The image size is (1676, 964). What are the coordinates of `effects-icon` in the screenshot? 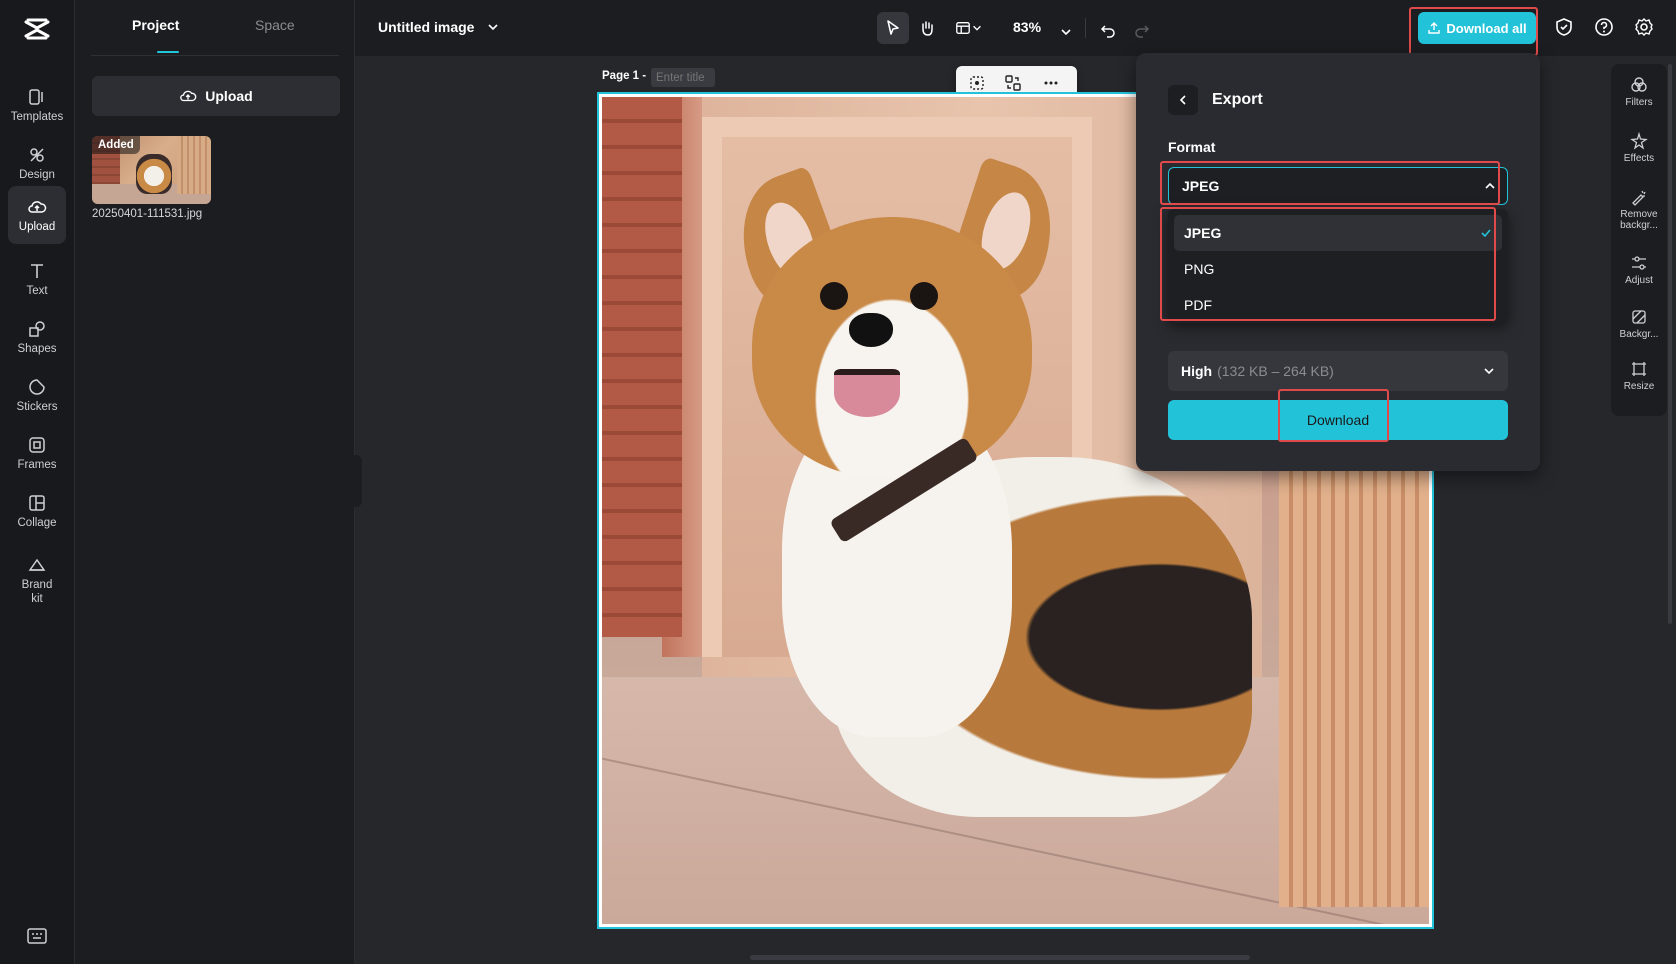 It's located at (1639, 141).